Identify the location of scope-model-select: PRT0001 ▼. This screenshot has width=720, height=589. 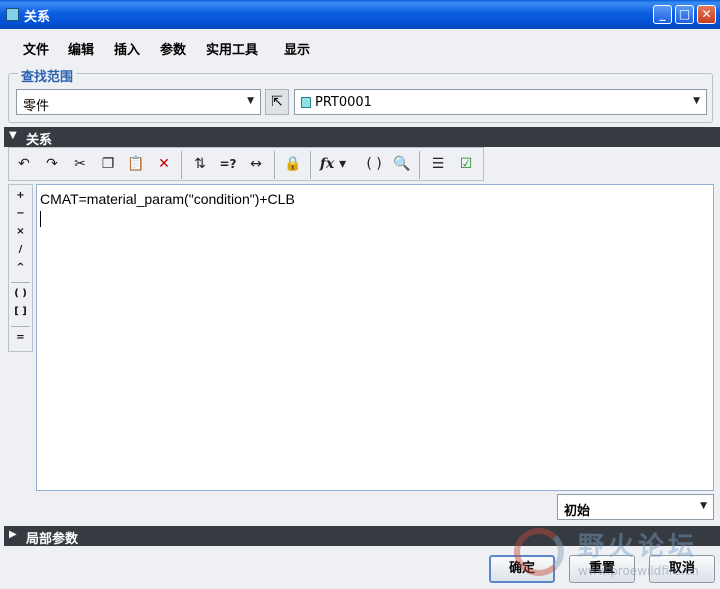
(500, 102).